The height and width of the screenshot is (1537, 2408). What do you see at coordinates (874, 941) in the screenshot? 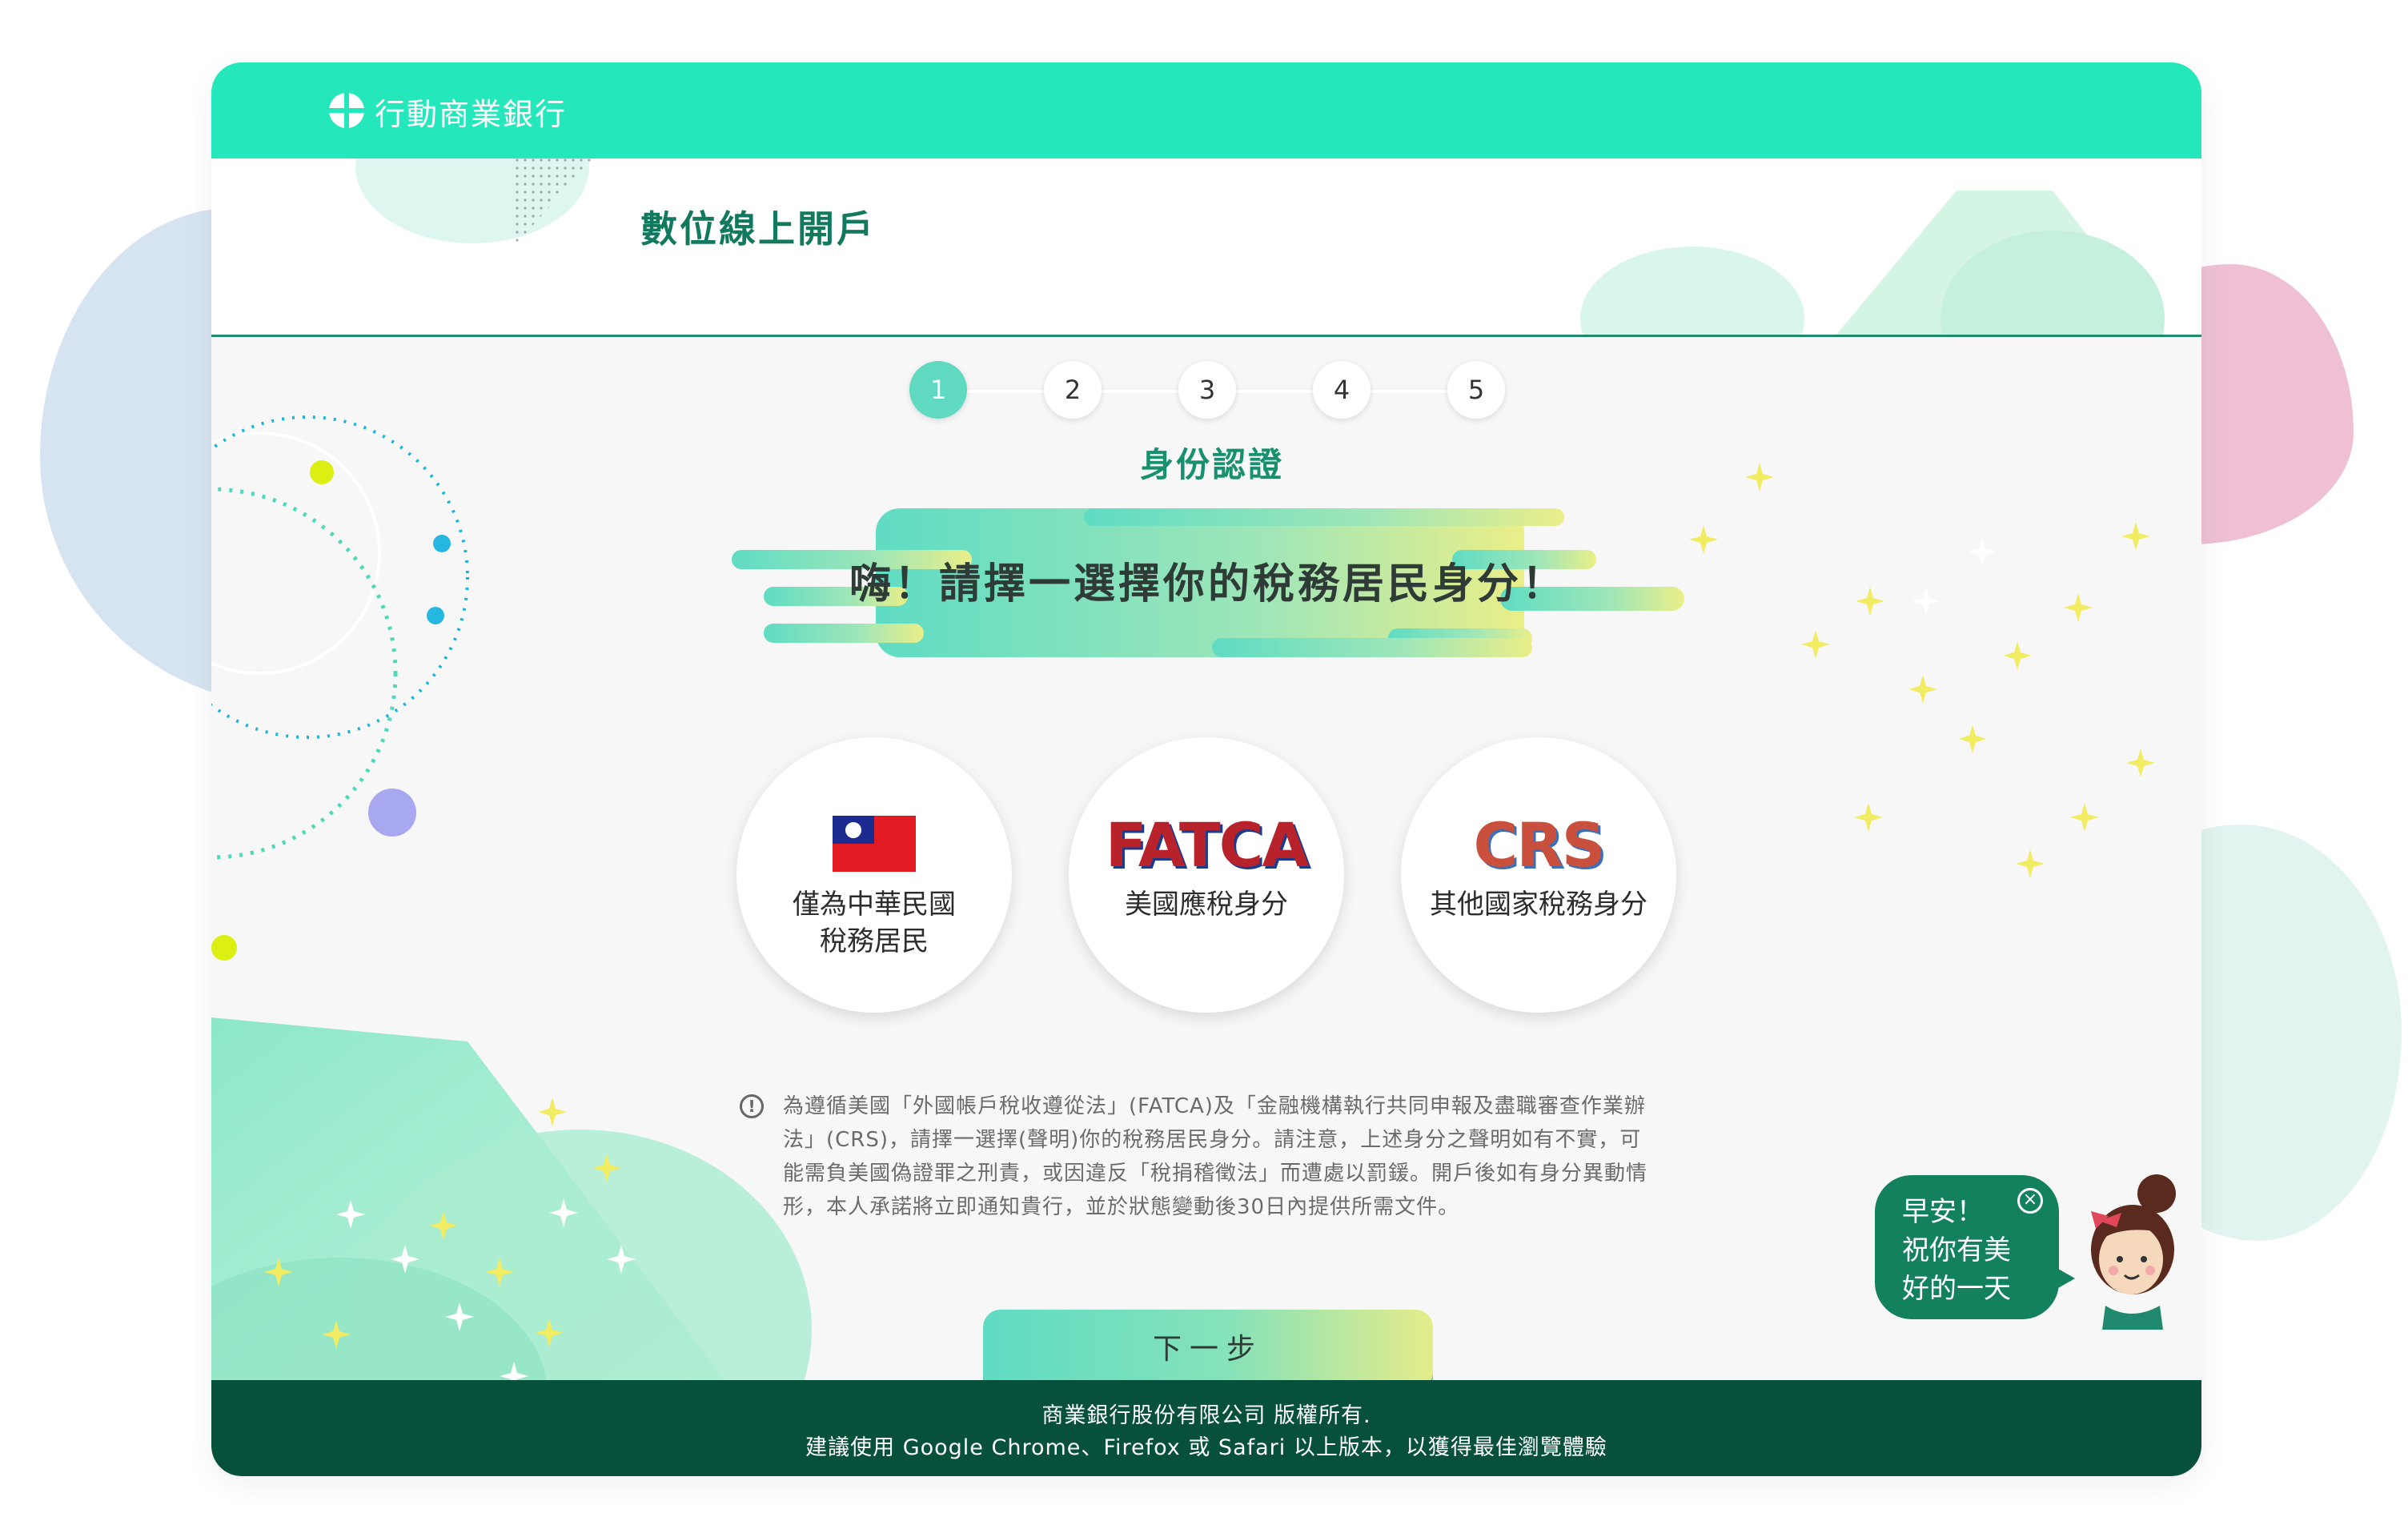
I see `option-label: 稅務居民` at bounding box center [874, 941].